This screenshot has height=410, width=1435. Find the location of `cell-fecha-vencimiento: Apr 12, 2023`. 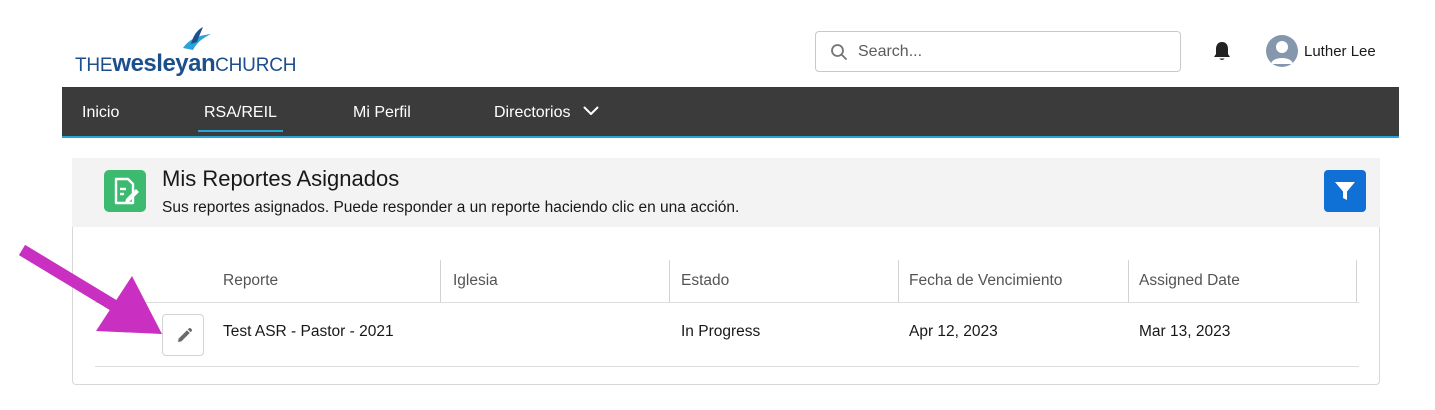

cell-fecha-vencimiento: Apr 12, 2023 is located at coordinates (953, 331).